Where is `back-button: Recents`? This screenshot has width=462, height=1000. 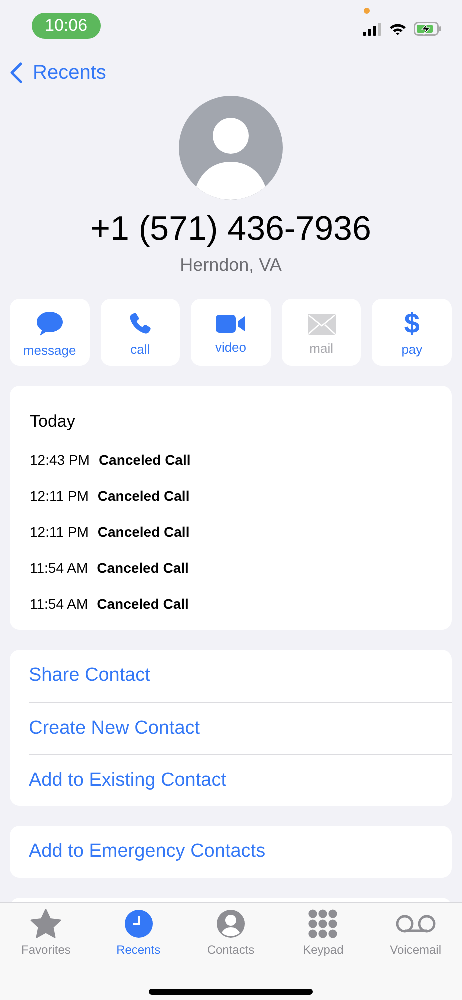 back-button: Recents is located at coordinates (58, 73).